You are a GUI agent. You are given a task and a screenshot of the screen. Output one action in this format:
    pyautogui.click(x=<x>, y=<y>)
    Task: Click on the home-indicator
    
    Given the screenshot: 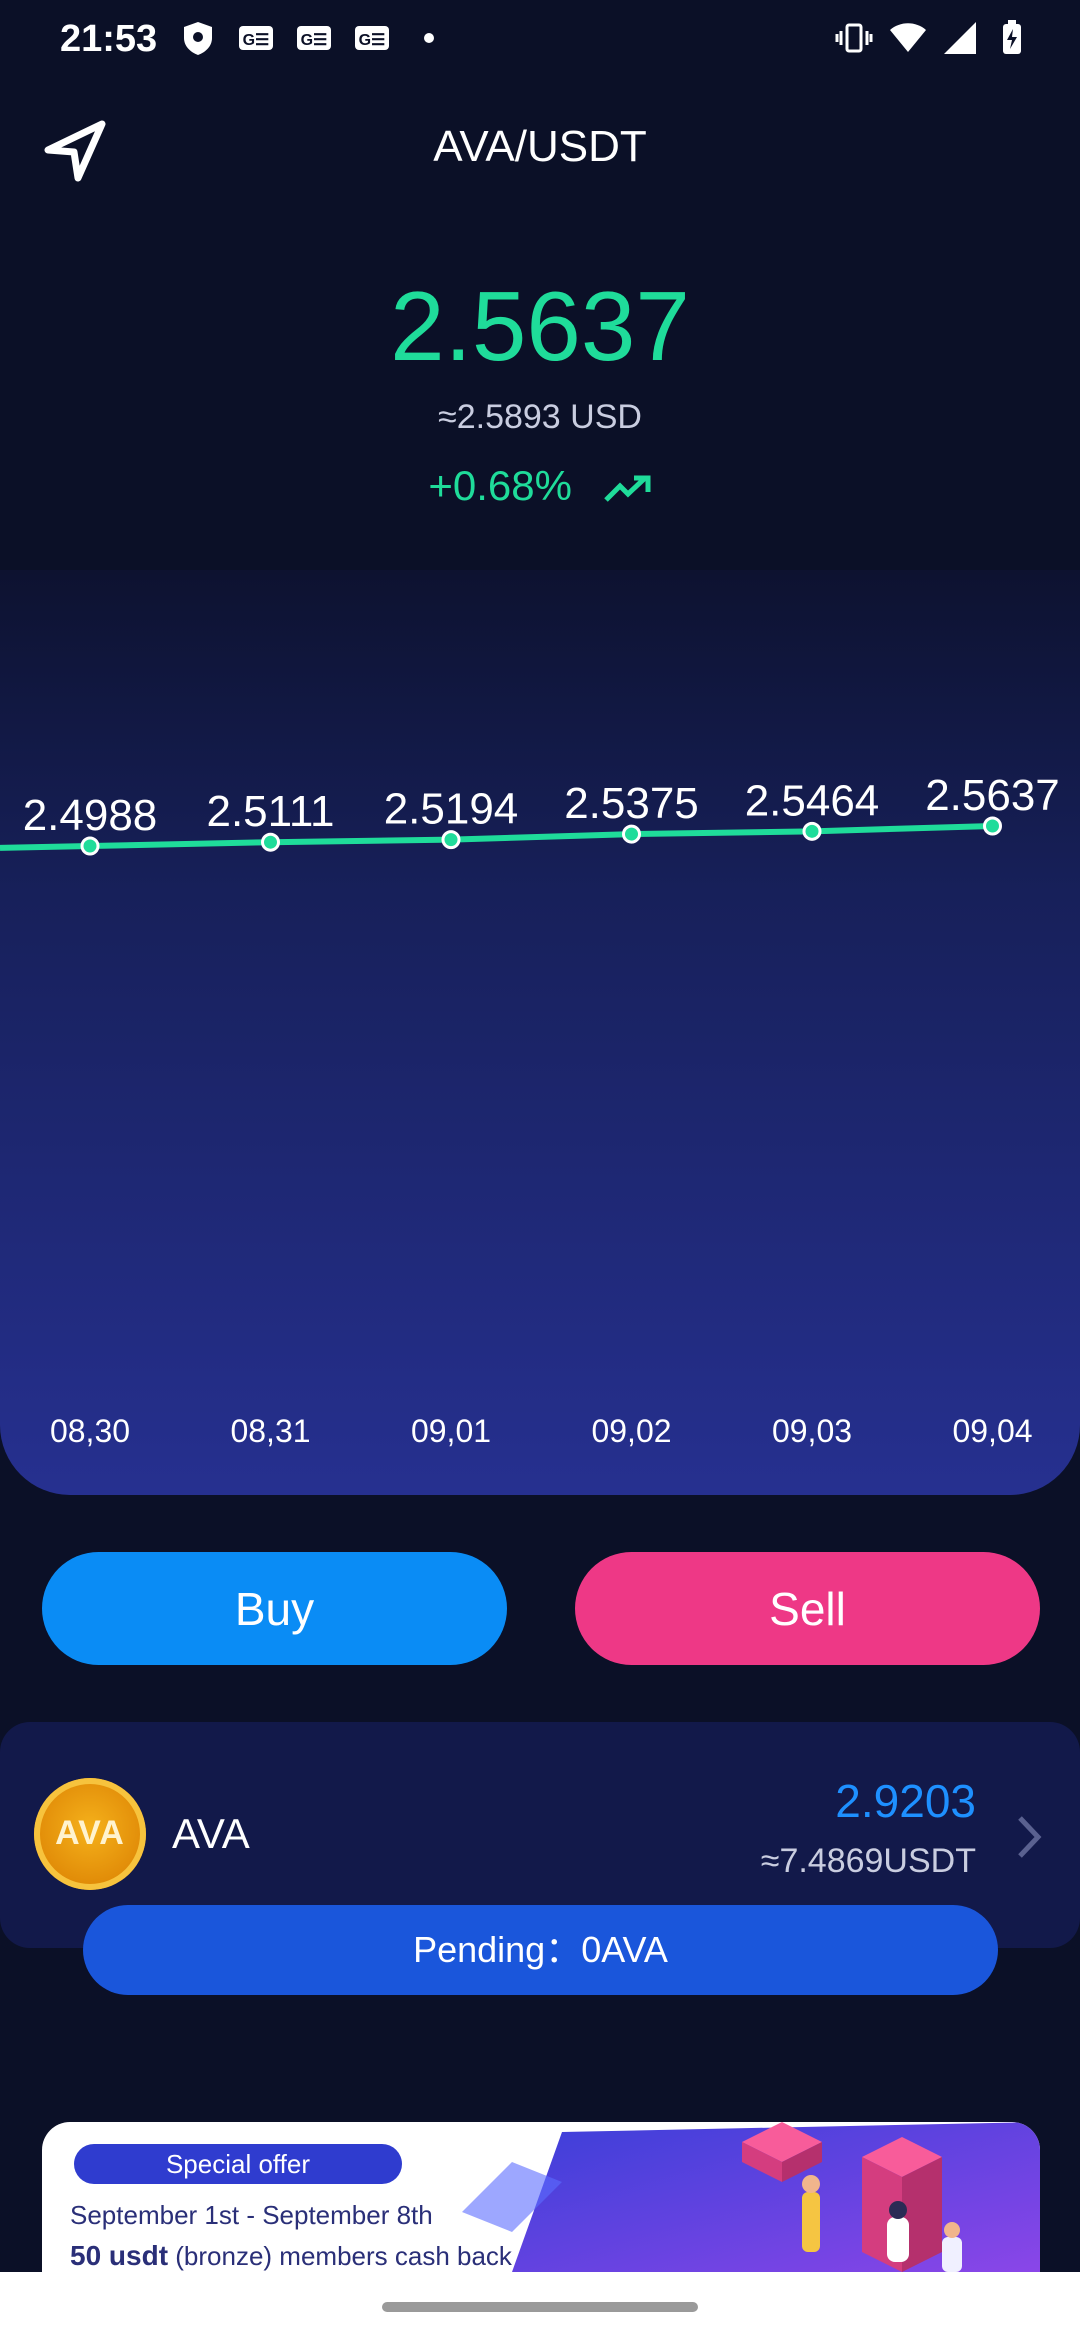 What is the action you would take?
    pyautogui.click(x=540, y=2307)
    